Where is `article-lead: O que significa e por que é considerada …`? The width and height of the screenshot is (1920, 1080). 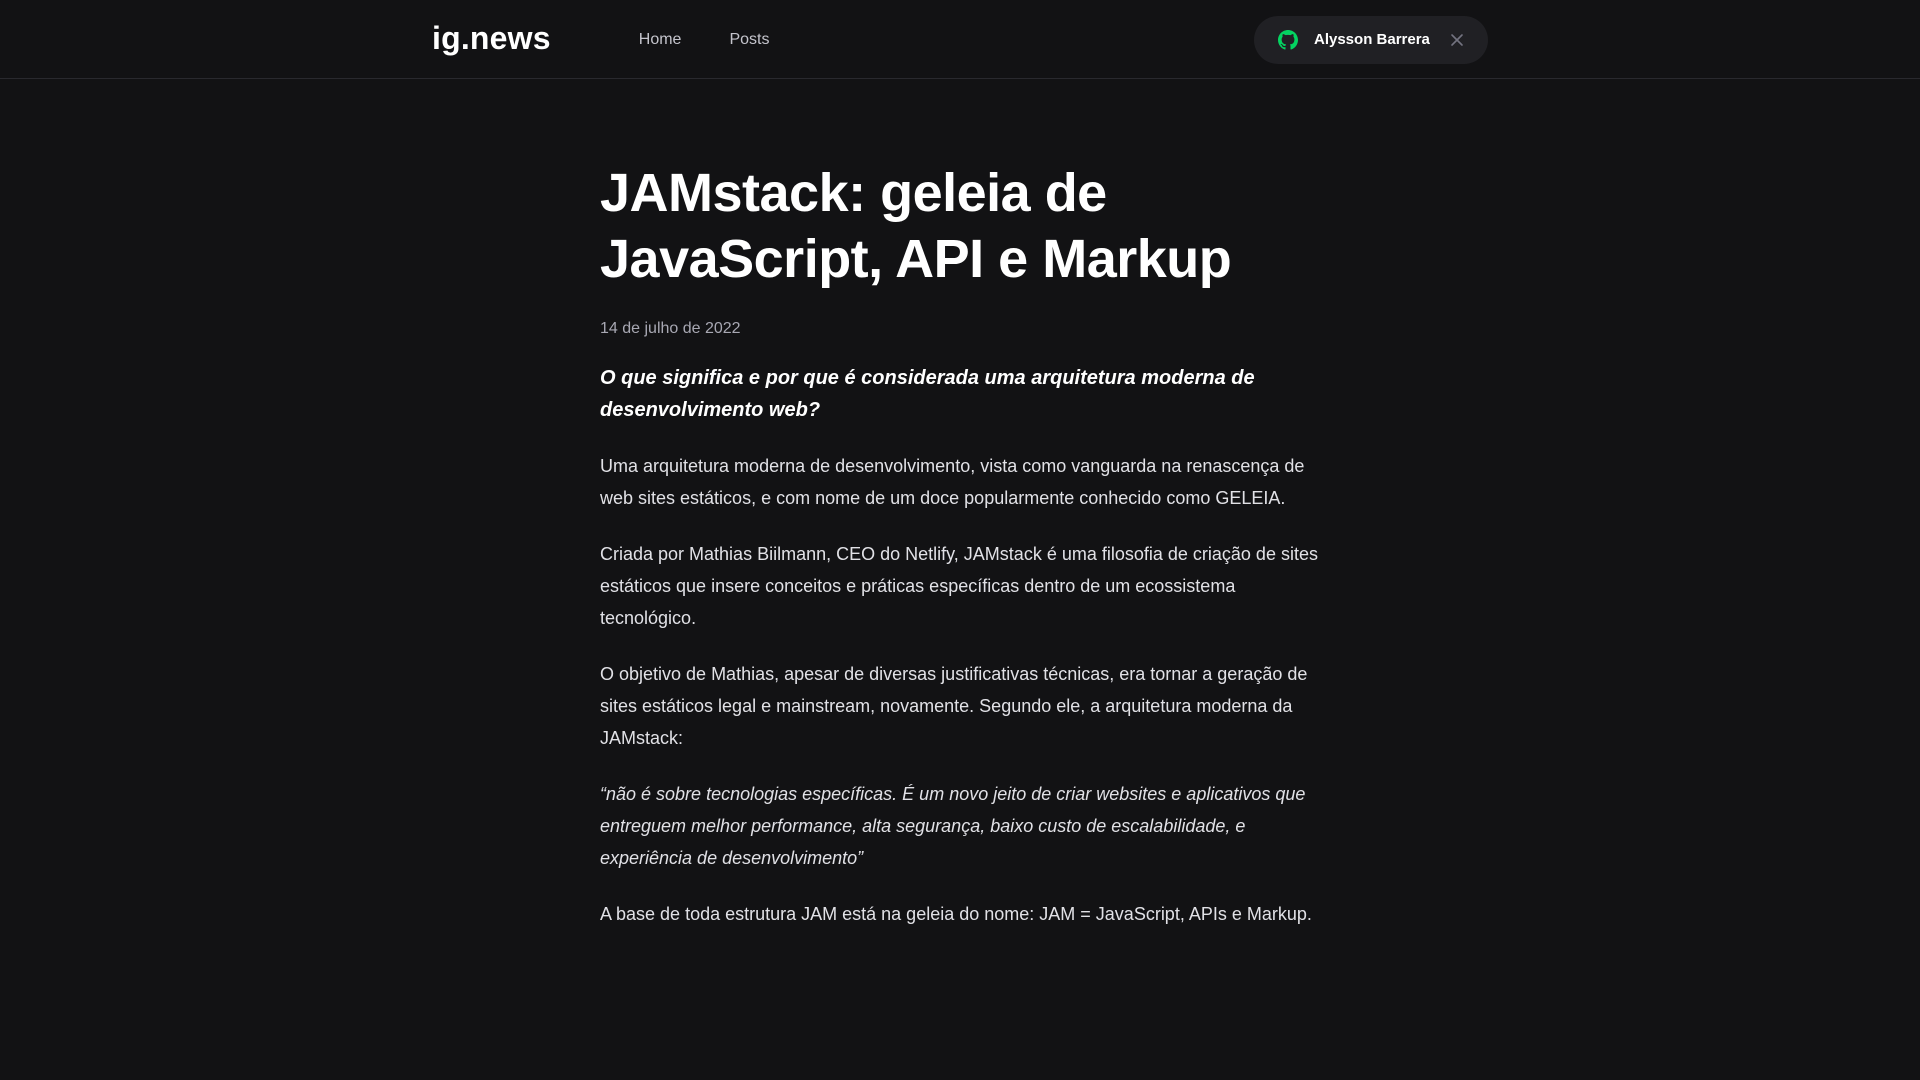 article-lead: O que significa e por que é considerada … is located at coordinates (927, 394).